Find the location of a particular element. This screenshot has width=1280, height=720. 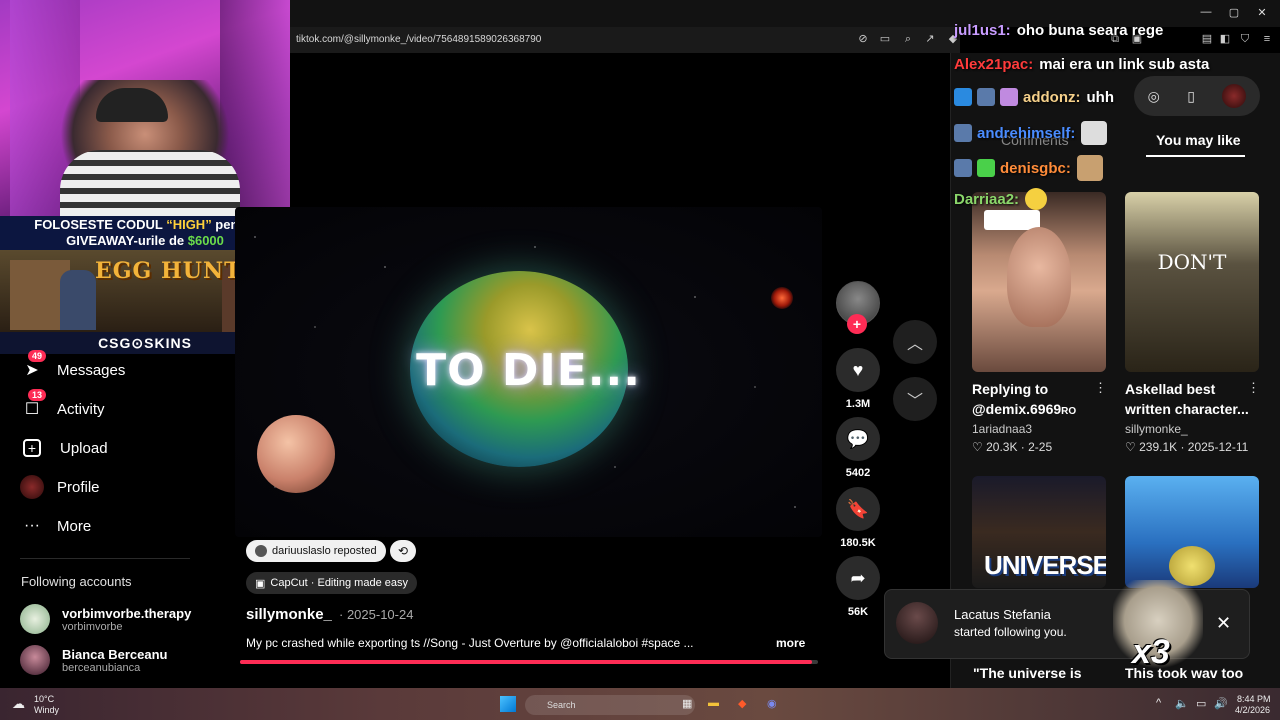

taskbar-search: Search is located at coordinates (610, 705).